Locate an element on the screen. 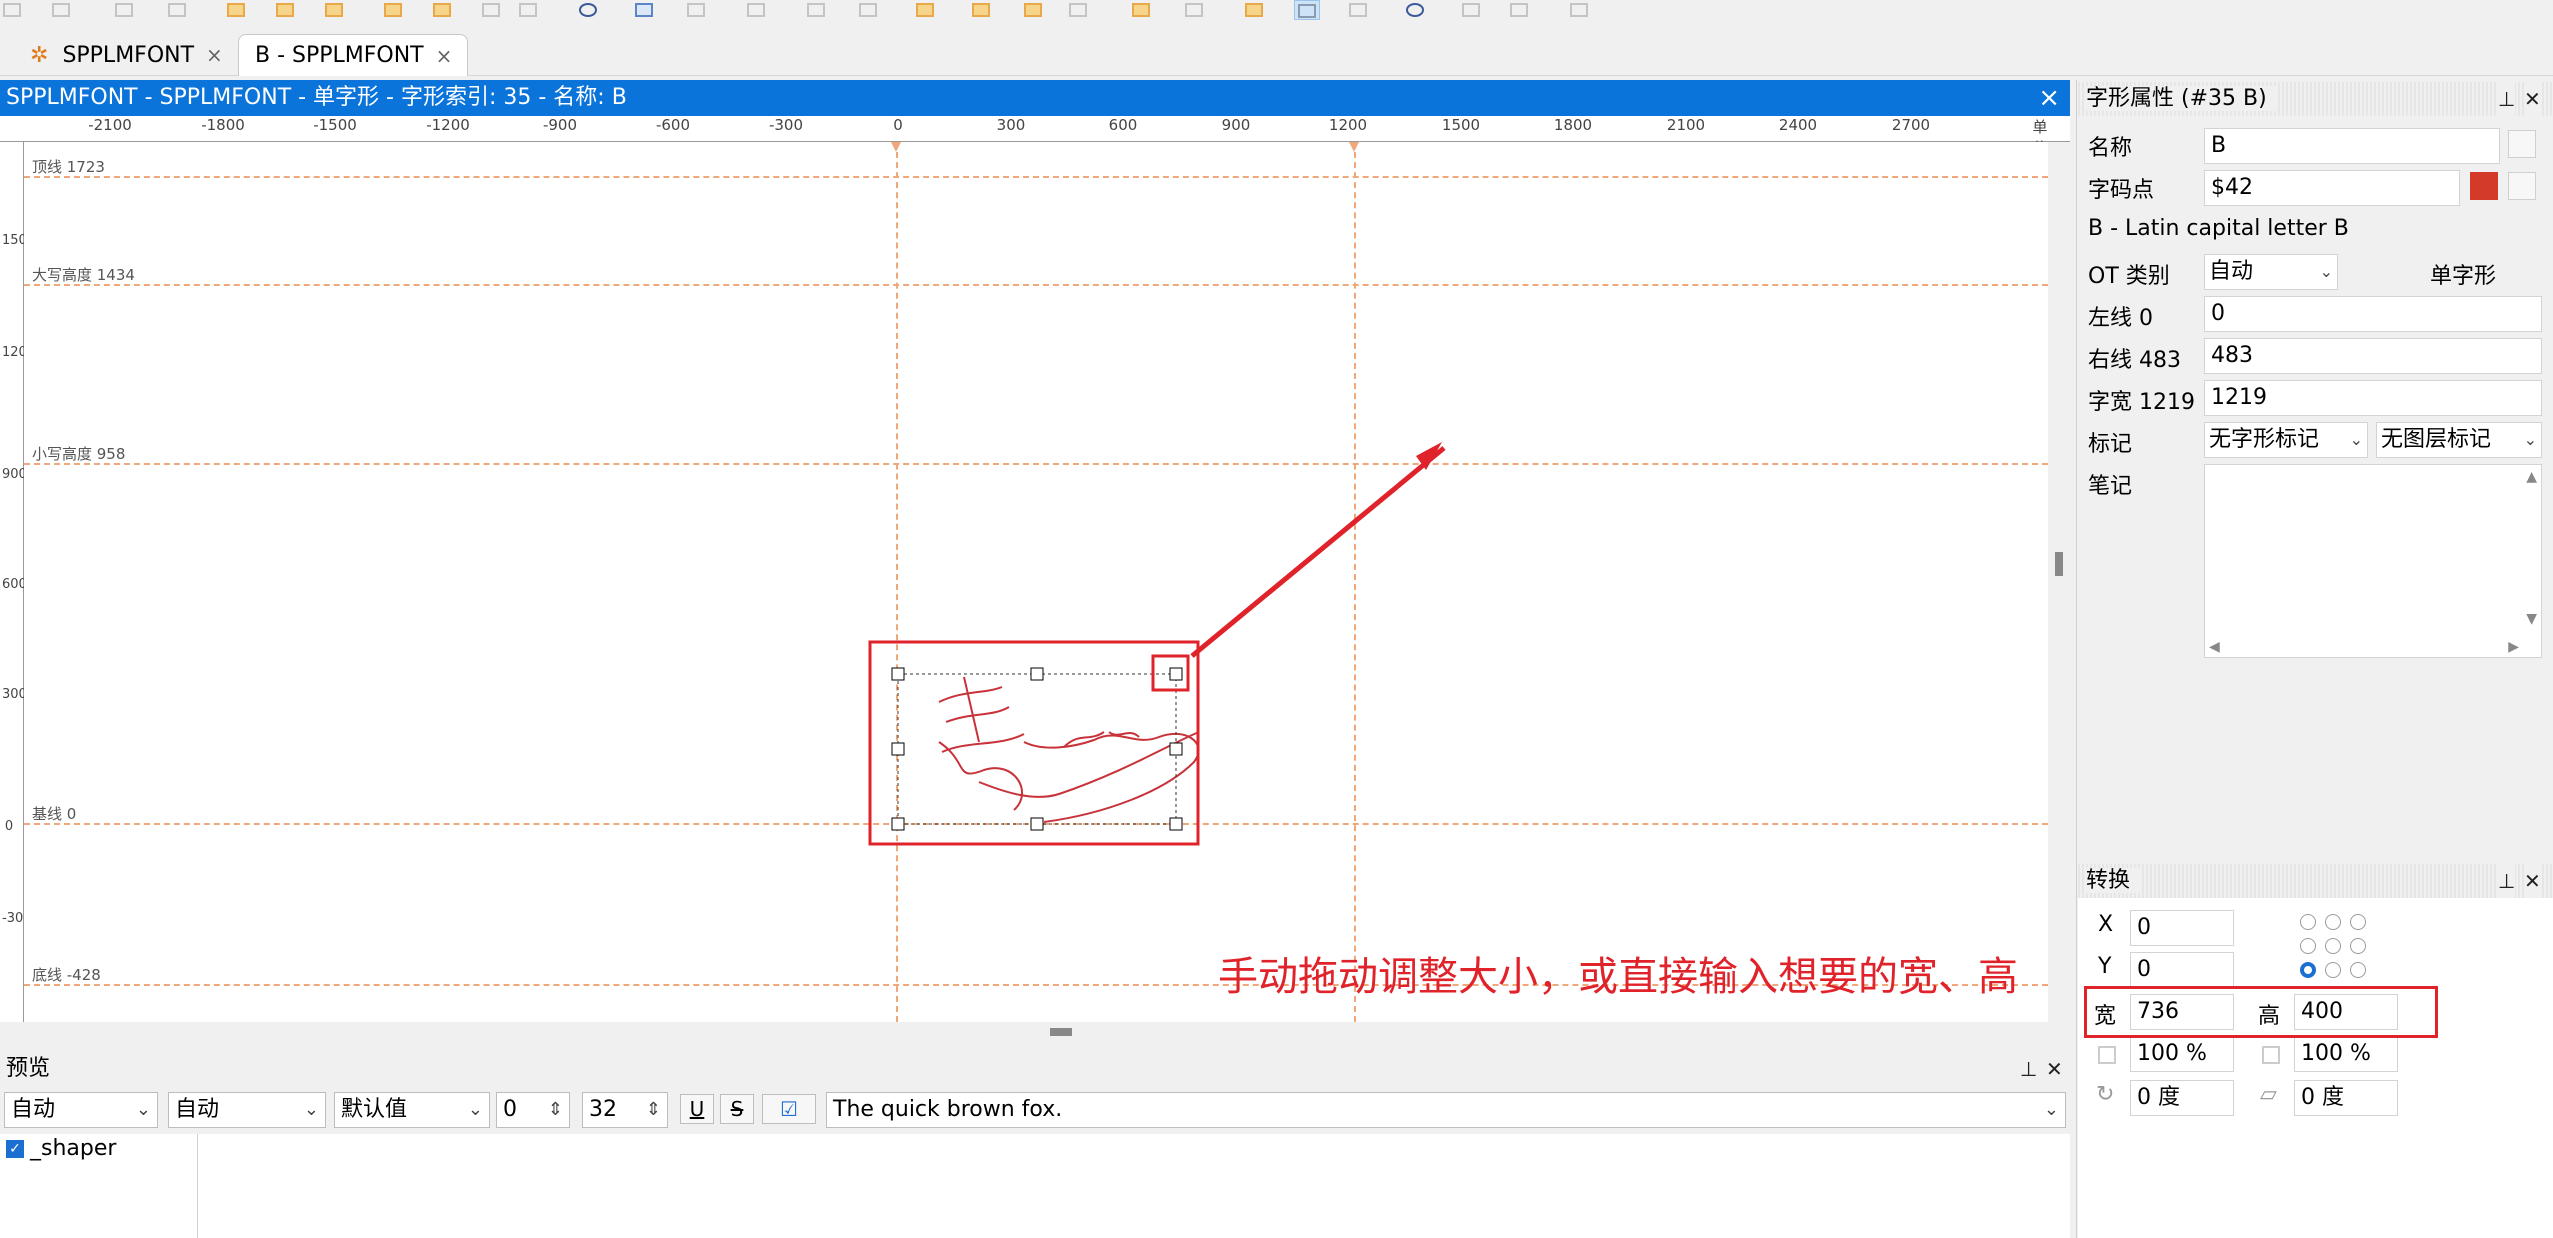 The height and width of the screenshot is (1238, 2553). strikethrough-button: S is located at coordinates (737, 1109).